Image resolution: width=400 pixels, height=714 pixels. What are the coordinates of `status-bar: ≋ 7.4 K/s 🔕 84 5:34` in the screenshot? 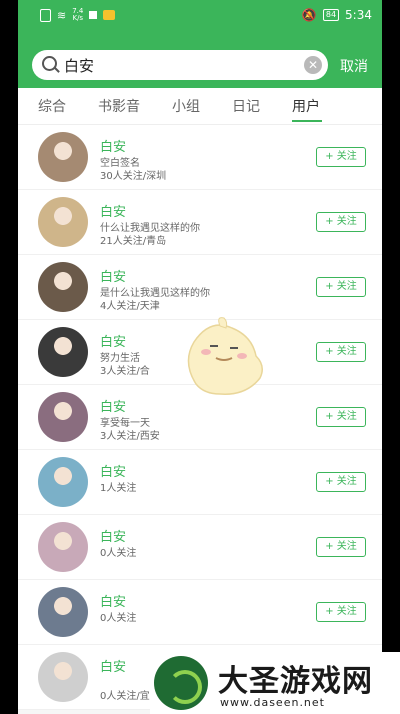 It's located at (200, 15).